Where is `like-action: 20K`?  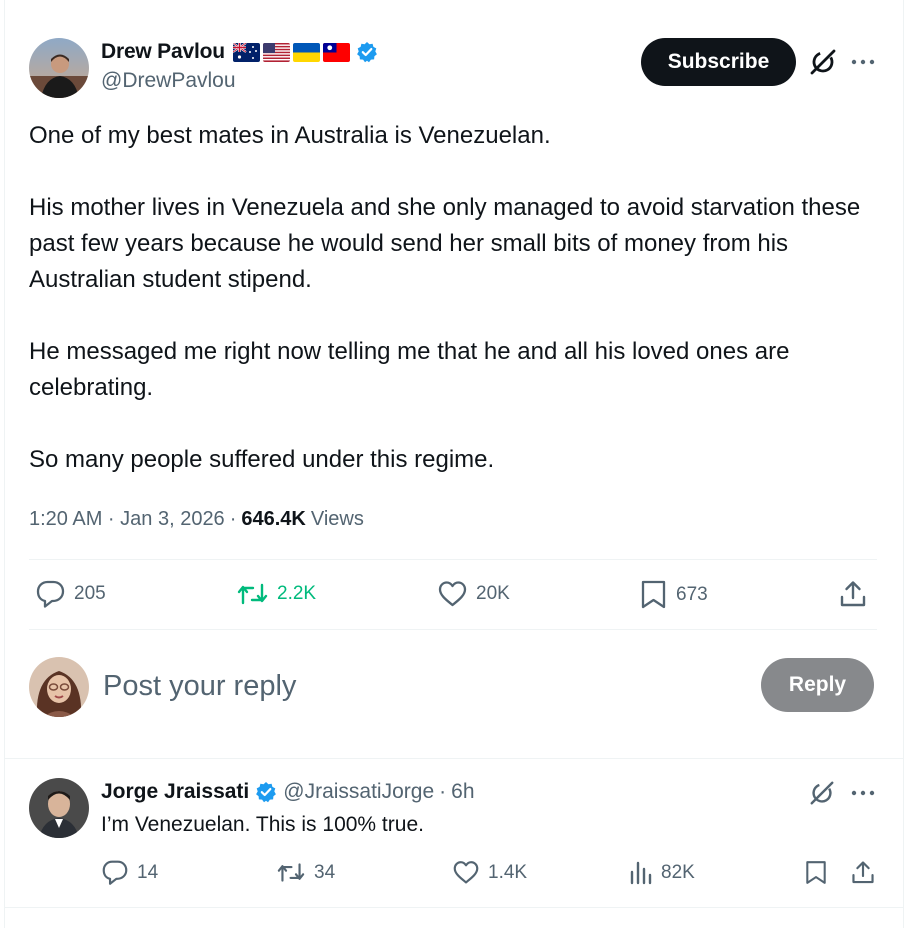
like-action: 20K is located at coordinates (473, 594).